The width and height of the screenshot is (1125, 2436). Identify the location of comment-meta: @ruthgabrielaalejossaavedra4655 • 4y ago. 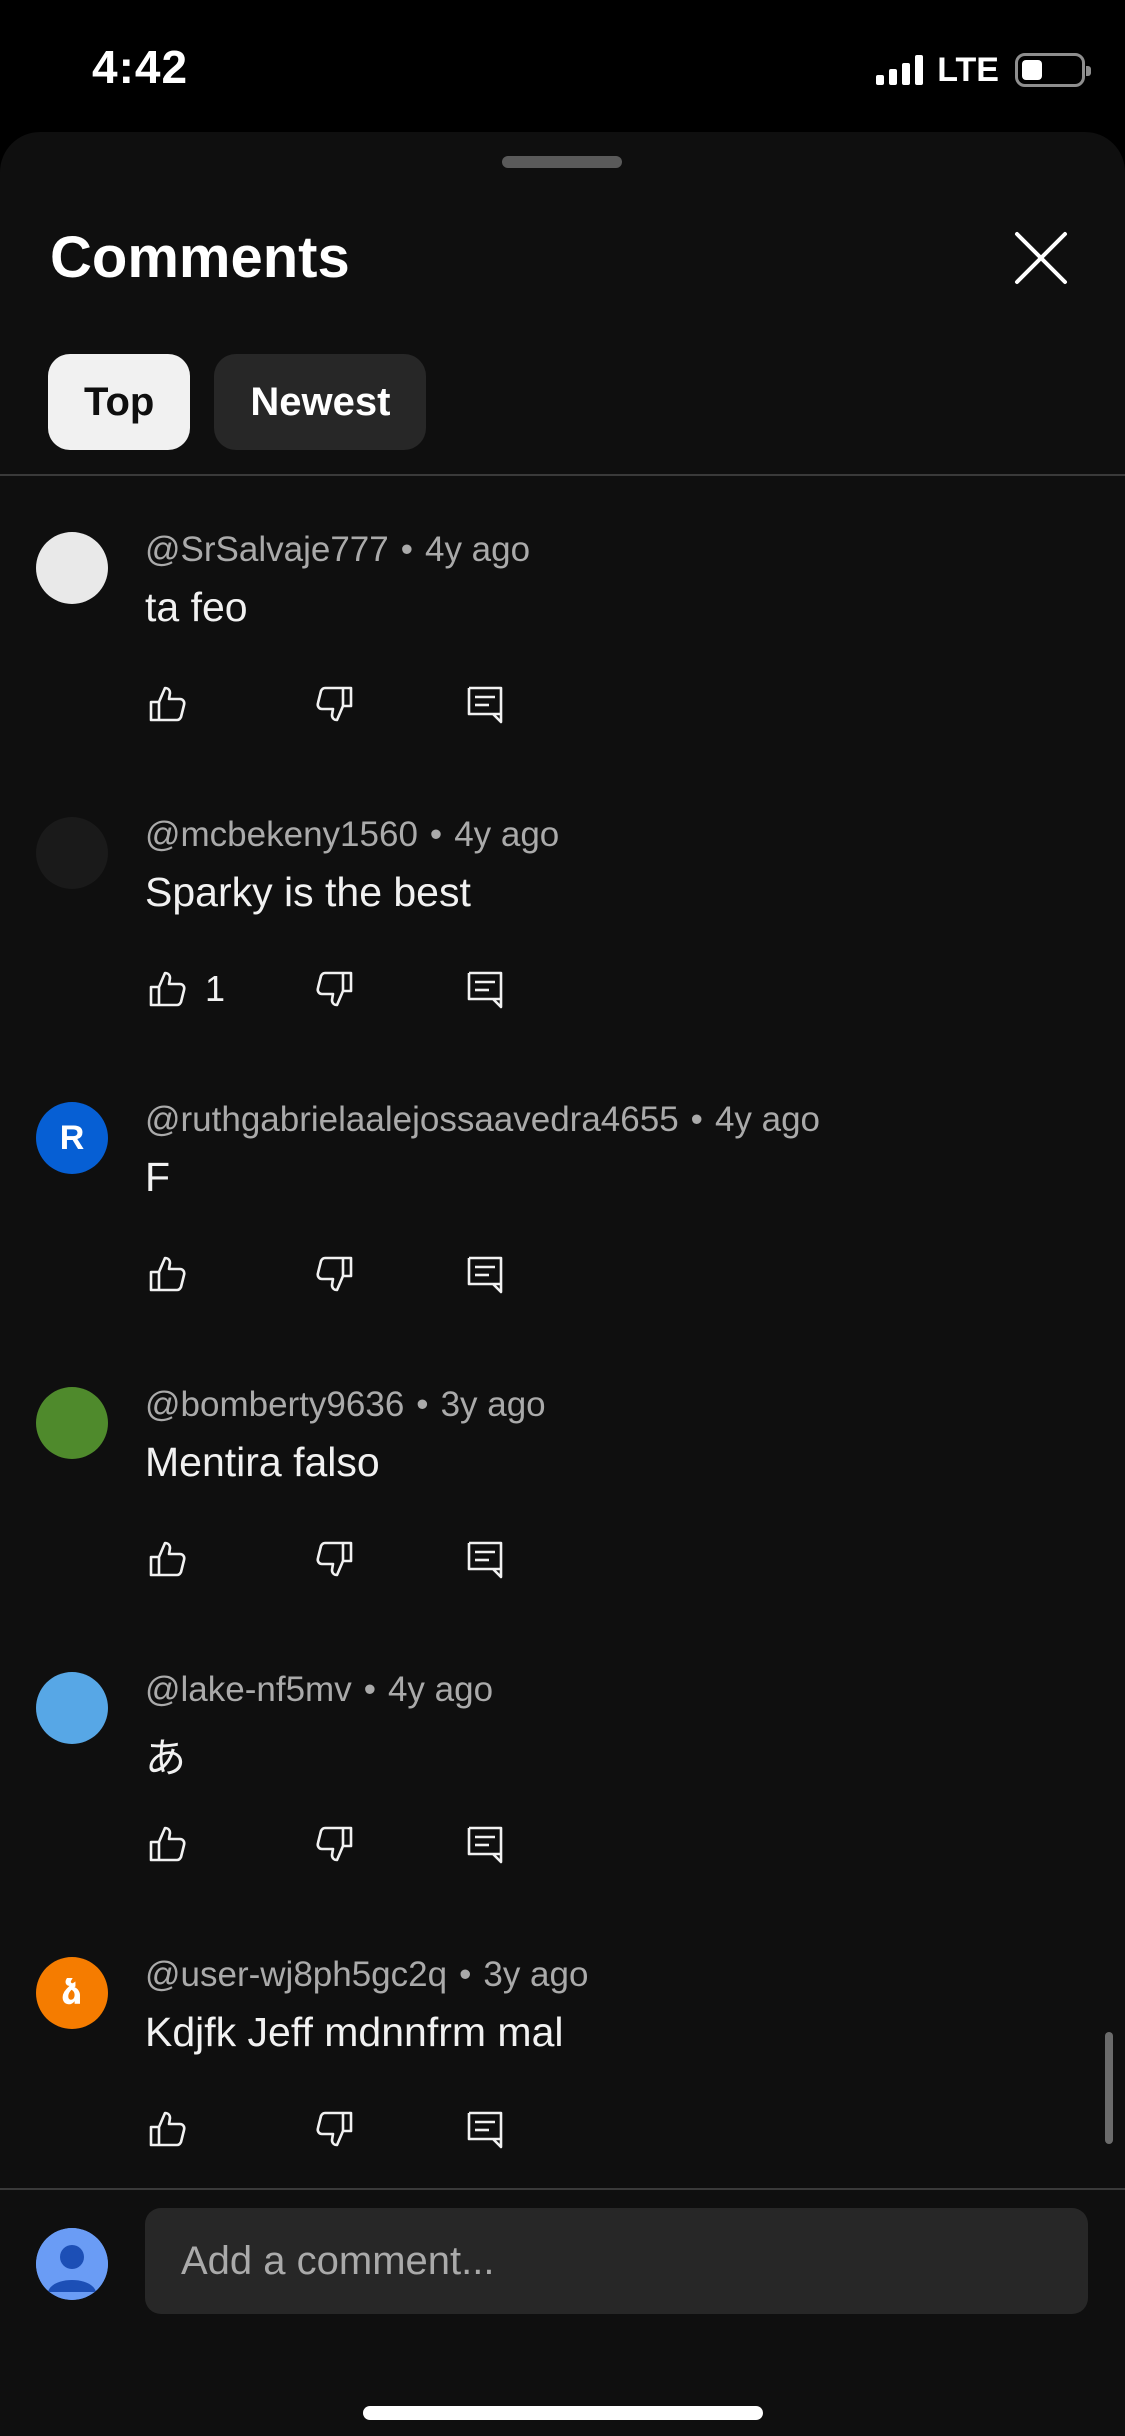
(482, 1120).